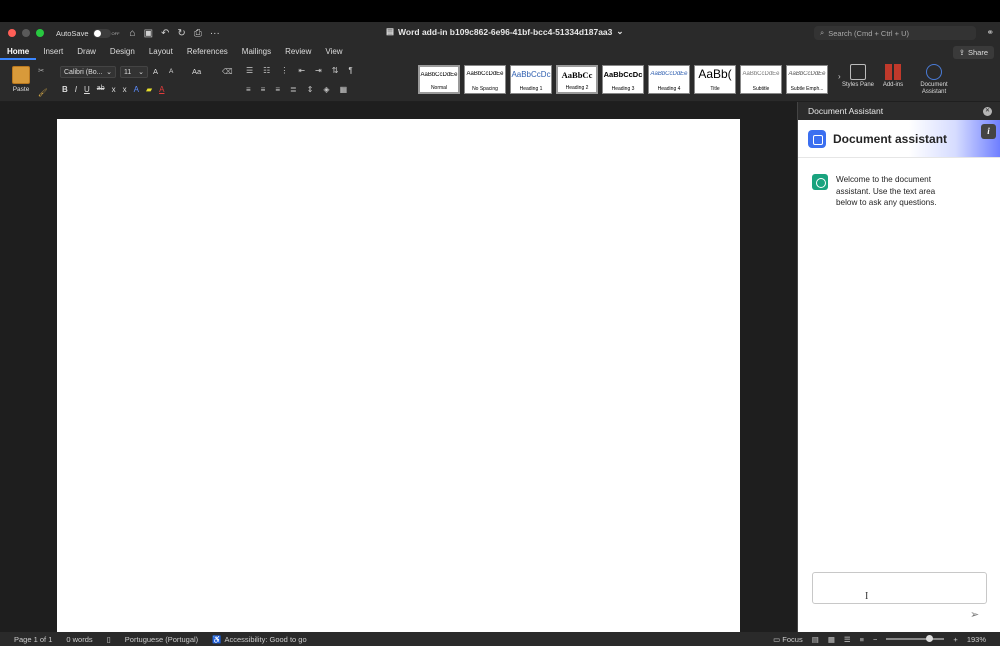  What do you see at coordinates (815, 639) in the screenshot?
I see `print-layout-icon: ▤` at bounding box center [815, 639].